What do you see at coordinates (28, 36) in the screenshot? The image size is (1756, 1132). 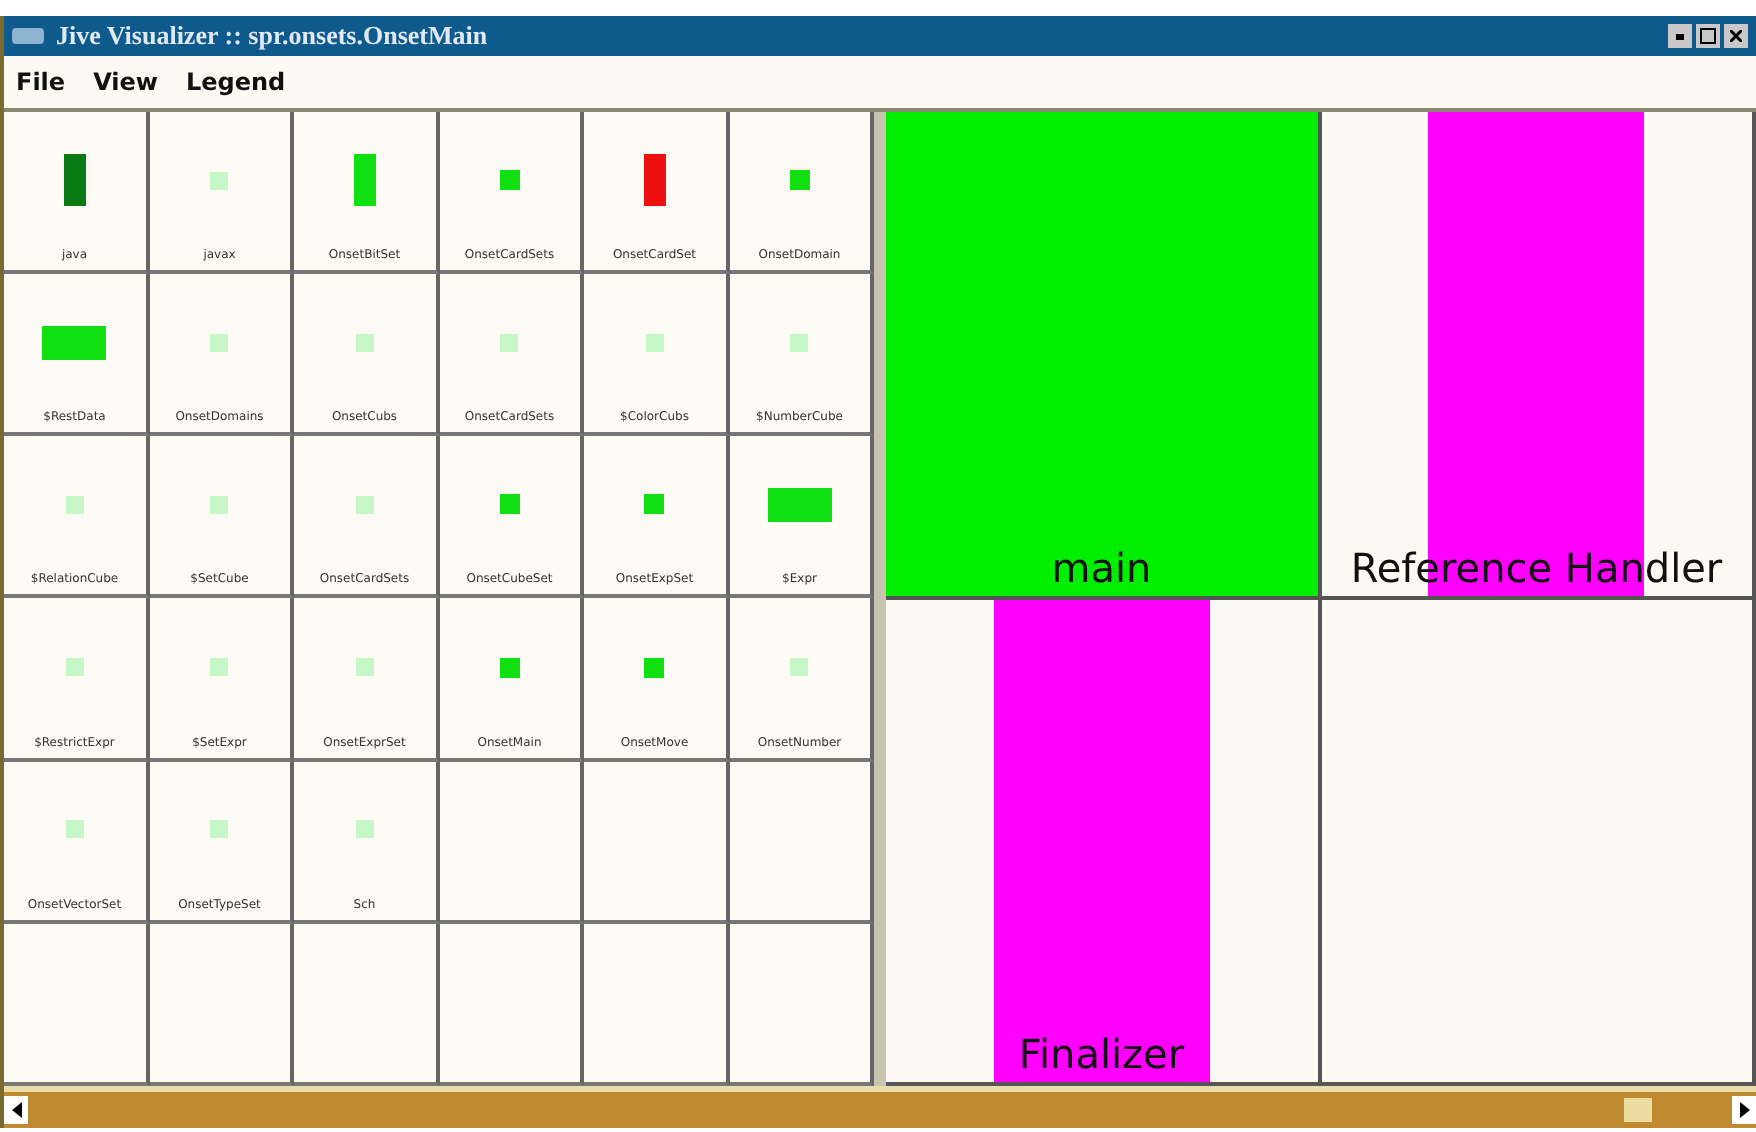 I see `app-icon` at bounding box center [28, 36].